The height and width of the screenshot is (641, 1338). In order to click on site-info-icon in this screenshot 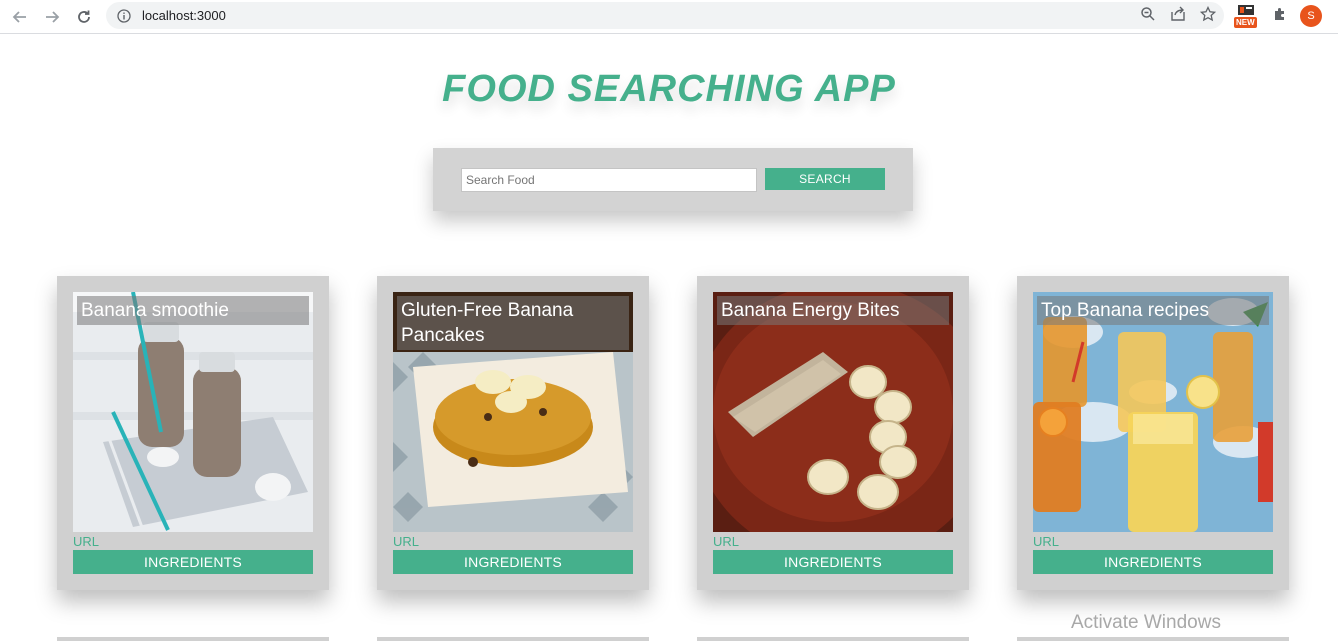, I will do `click(124, 16)`.